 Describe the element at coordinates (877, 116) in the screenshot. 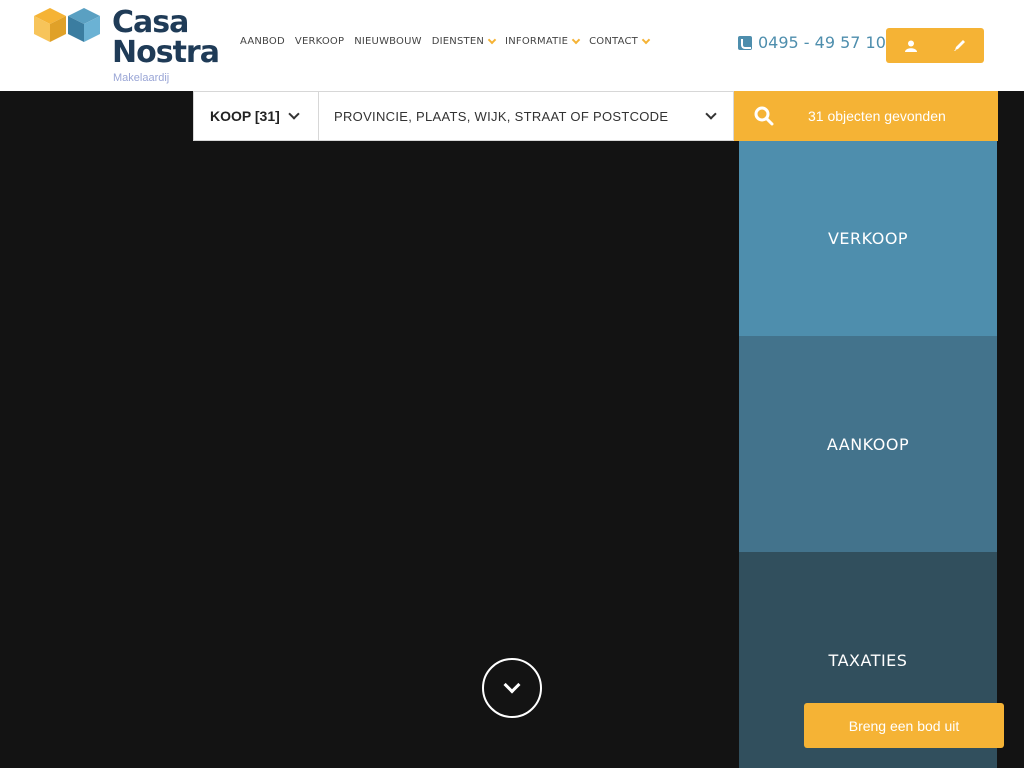

I see `results-count: 31 objecten gevonden` at that location.